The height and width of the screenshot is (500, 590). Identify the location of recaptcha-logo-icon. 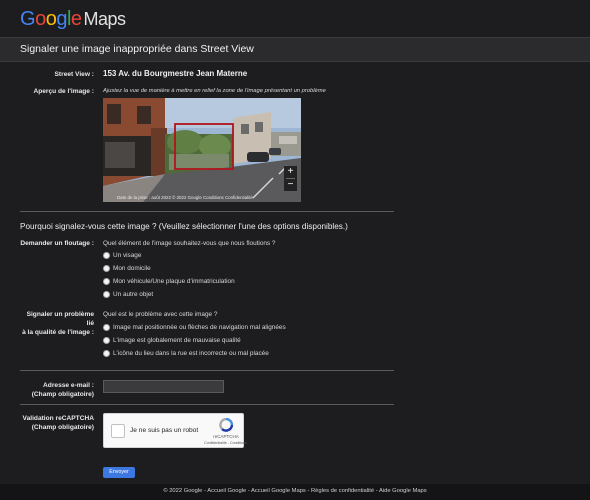
(226, 425).